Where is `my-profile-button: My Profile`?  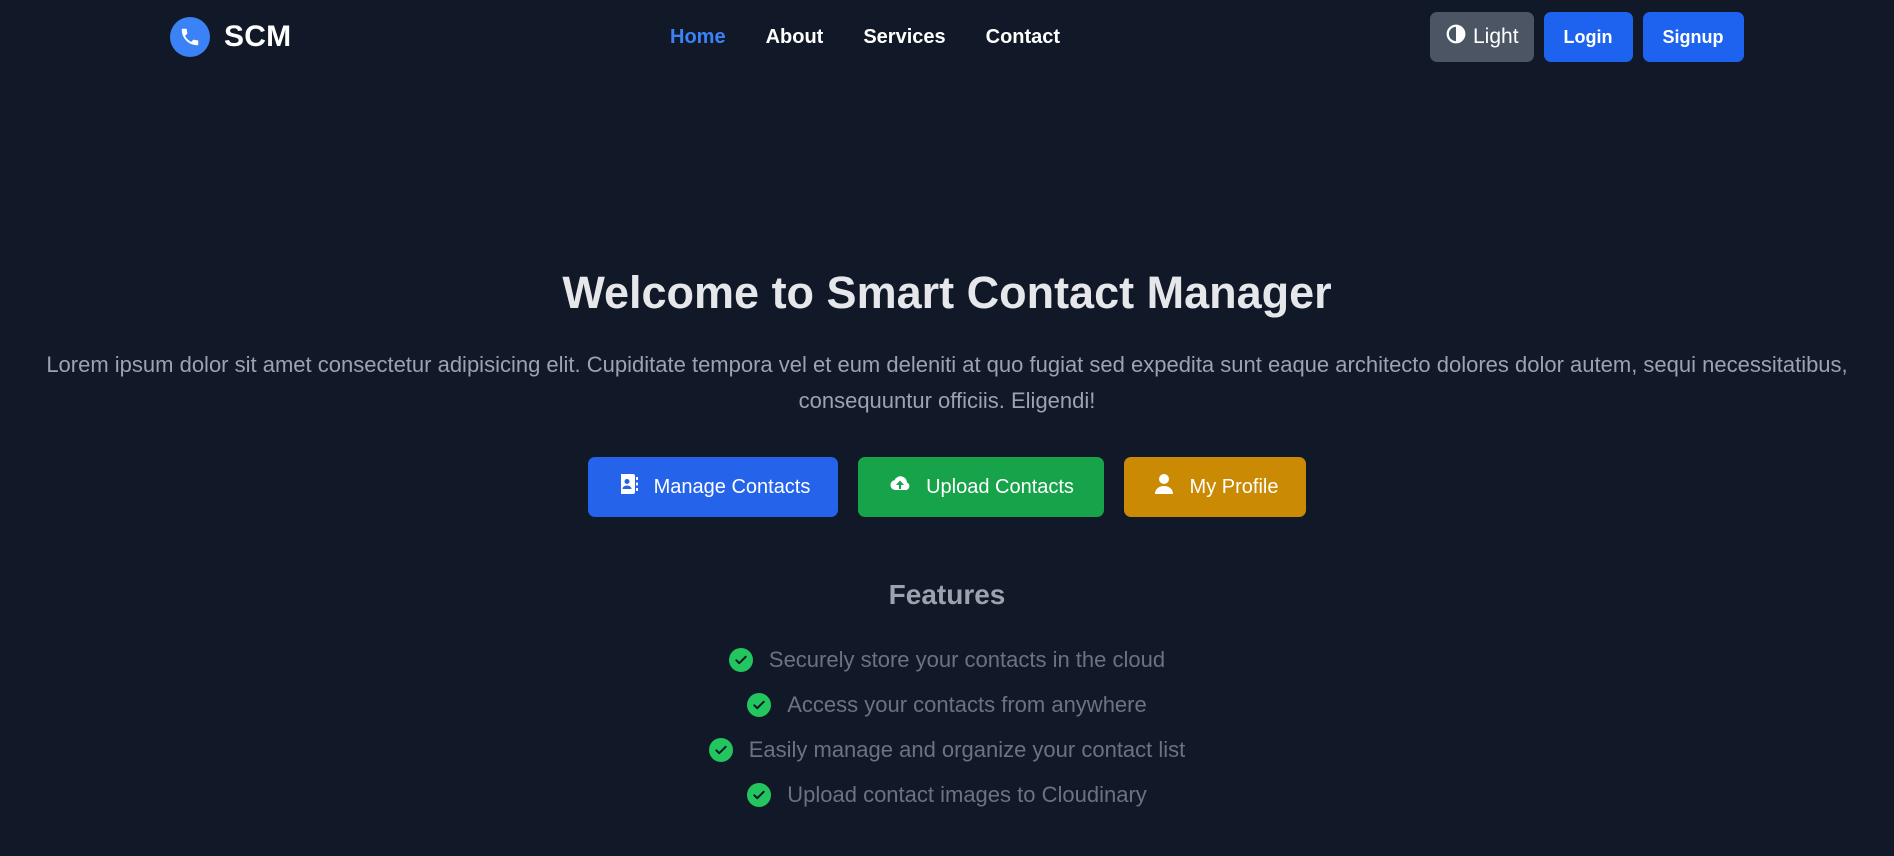
my-profile-button: My Profile is located at coordinates (1215, 487).